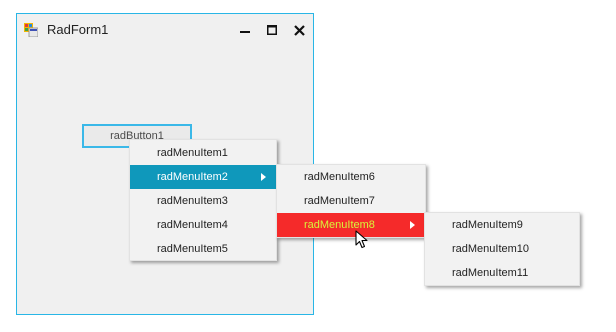  I want to click on menu-item-label: radMenuItem7, so click(339, 201).